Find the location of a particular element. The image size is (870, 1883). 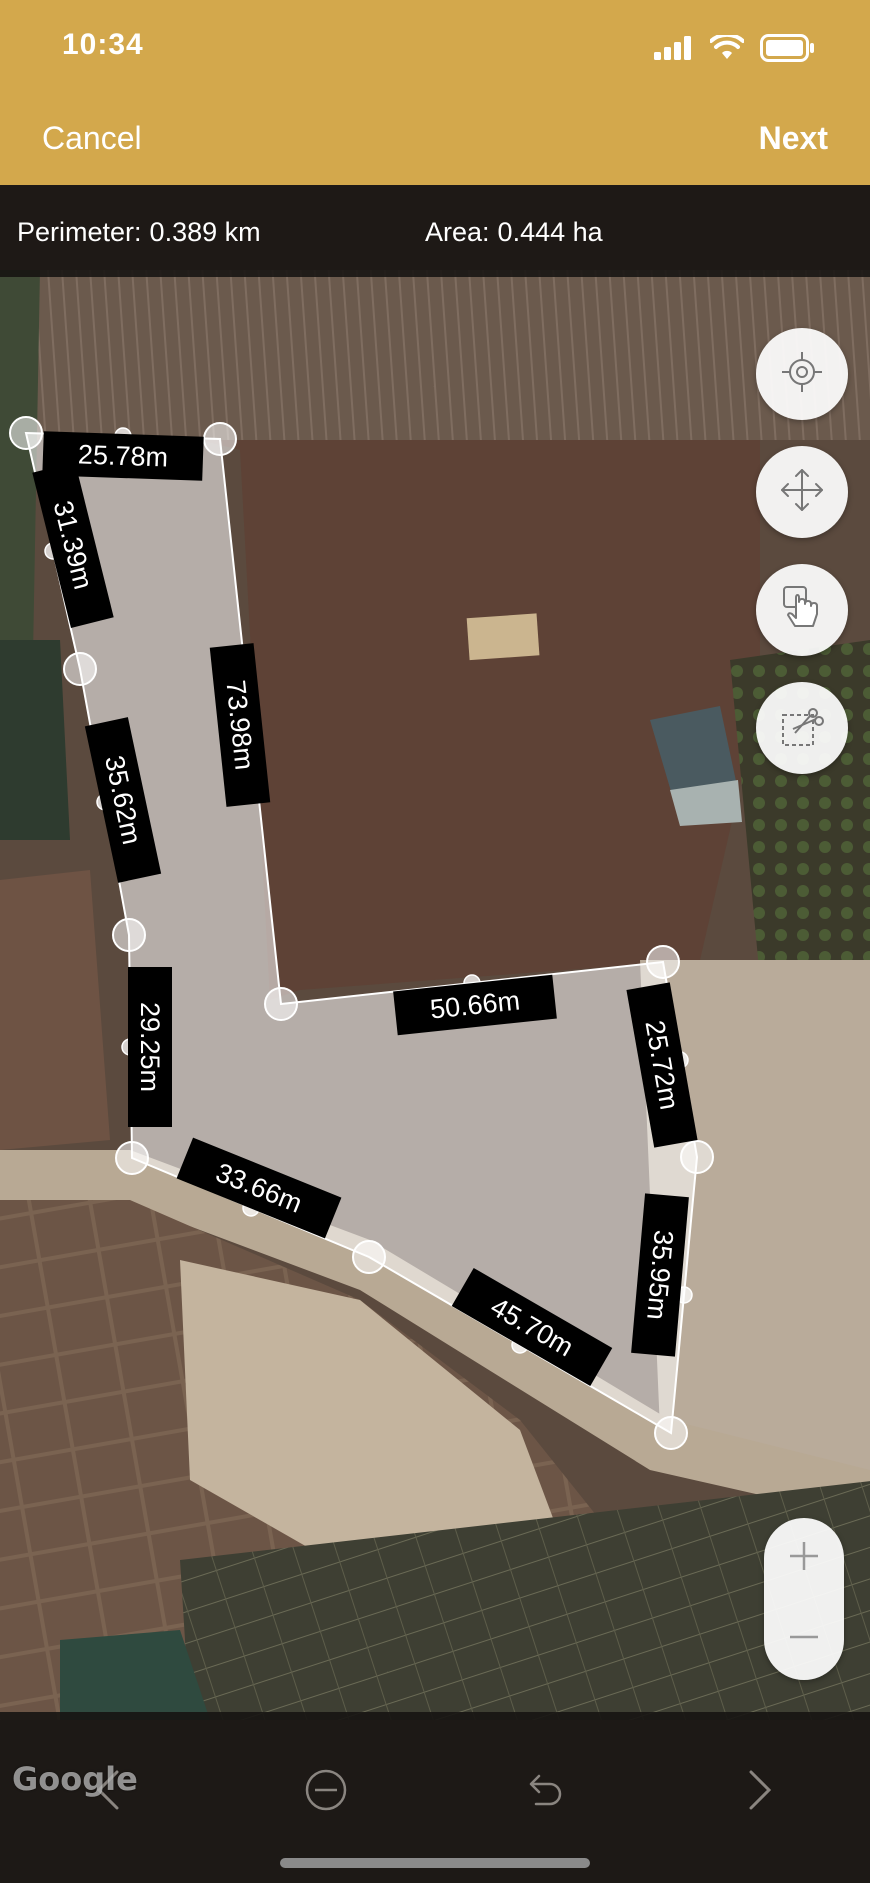

cut-tool-button is located at coordinates (802, 728).